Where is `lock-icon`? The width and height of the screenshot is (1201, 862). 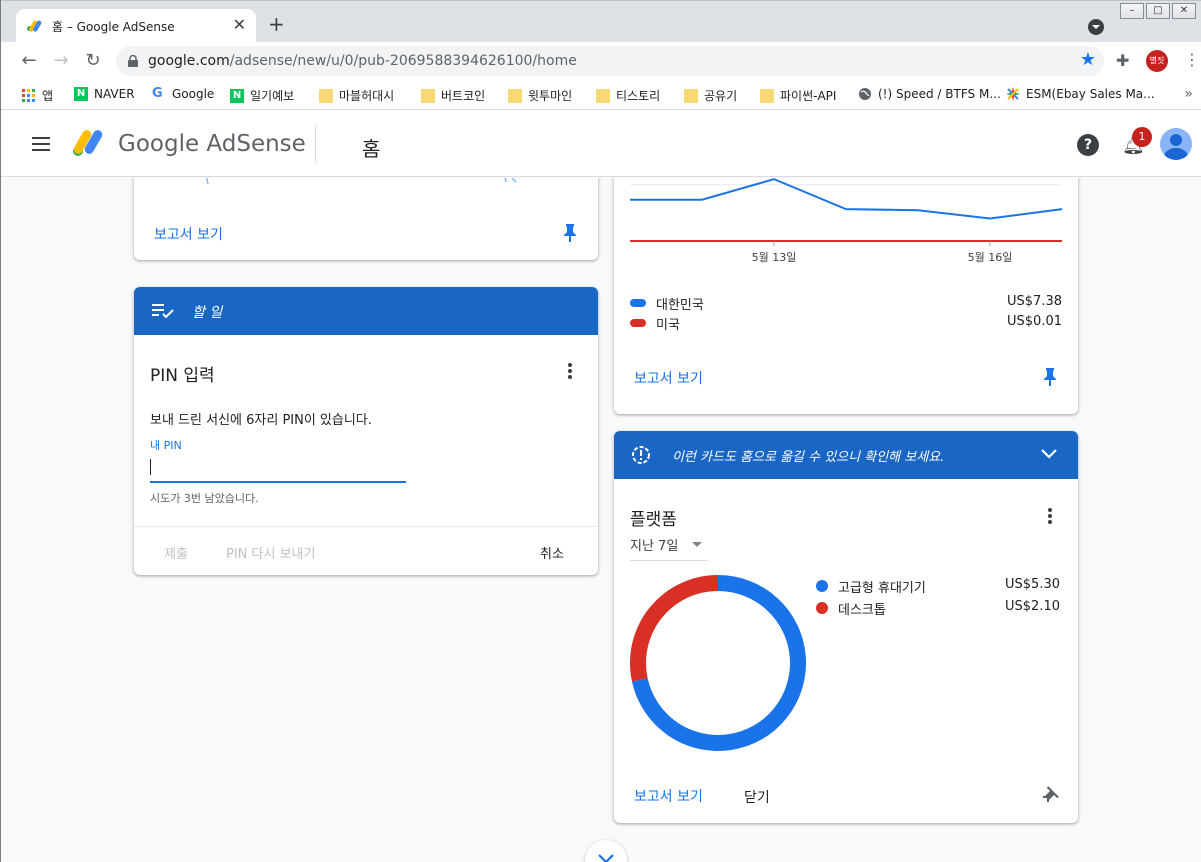 lock-icon is located at coordinates (133, 61).